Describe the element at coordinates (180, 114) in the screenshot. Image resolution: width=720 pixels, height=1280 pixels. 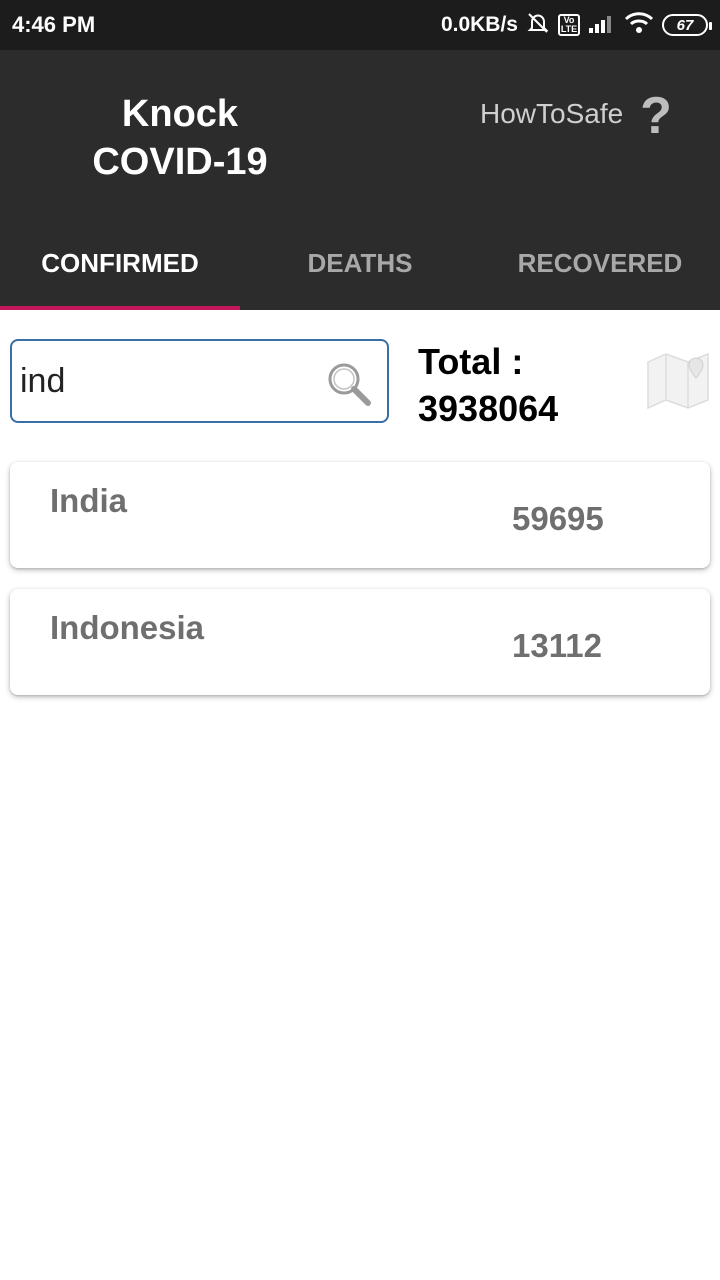
I see `app-title-line1: Knock` at that location.